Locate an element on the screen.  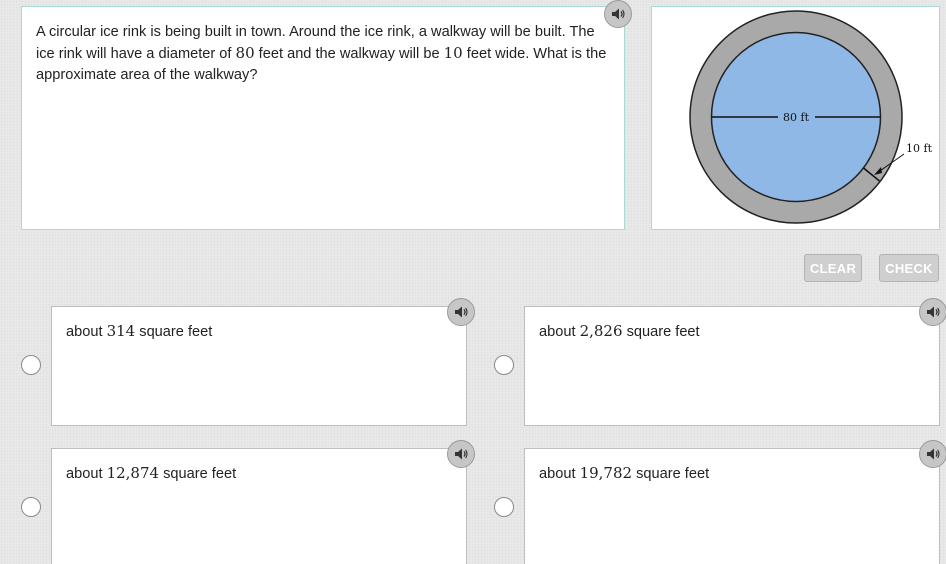
width-label: 10 ft is located at coordinates (919, 148).